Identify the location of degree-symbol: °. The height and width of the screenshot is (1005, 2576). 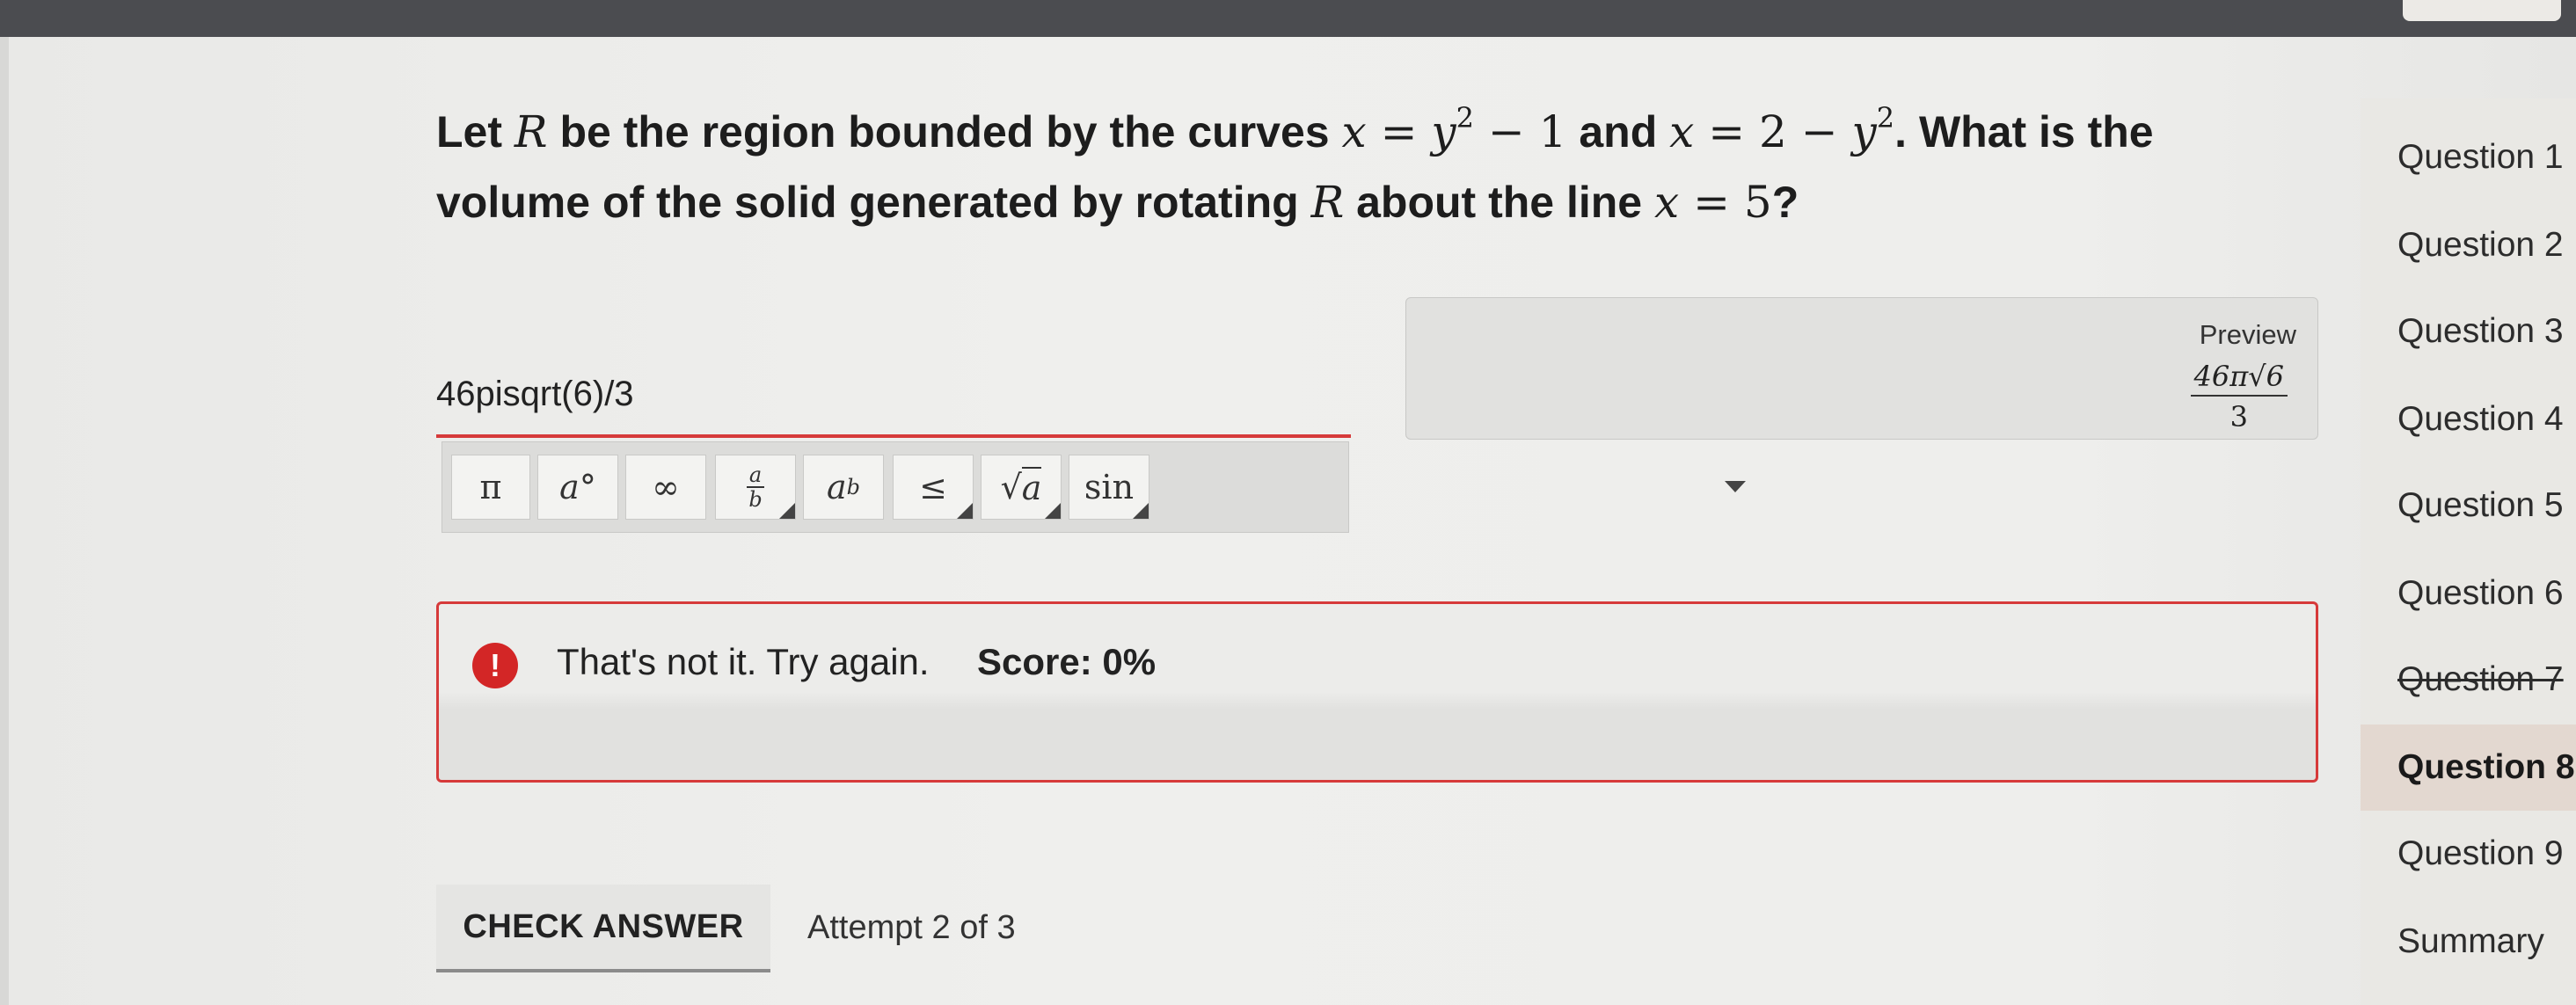
(587, 487).